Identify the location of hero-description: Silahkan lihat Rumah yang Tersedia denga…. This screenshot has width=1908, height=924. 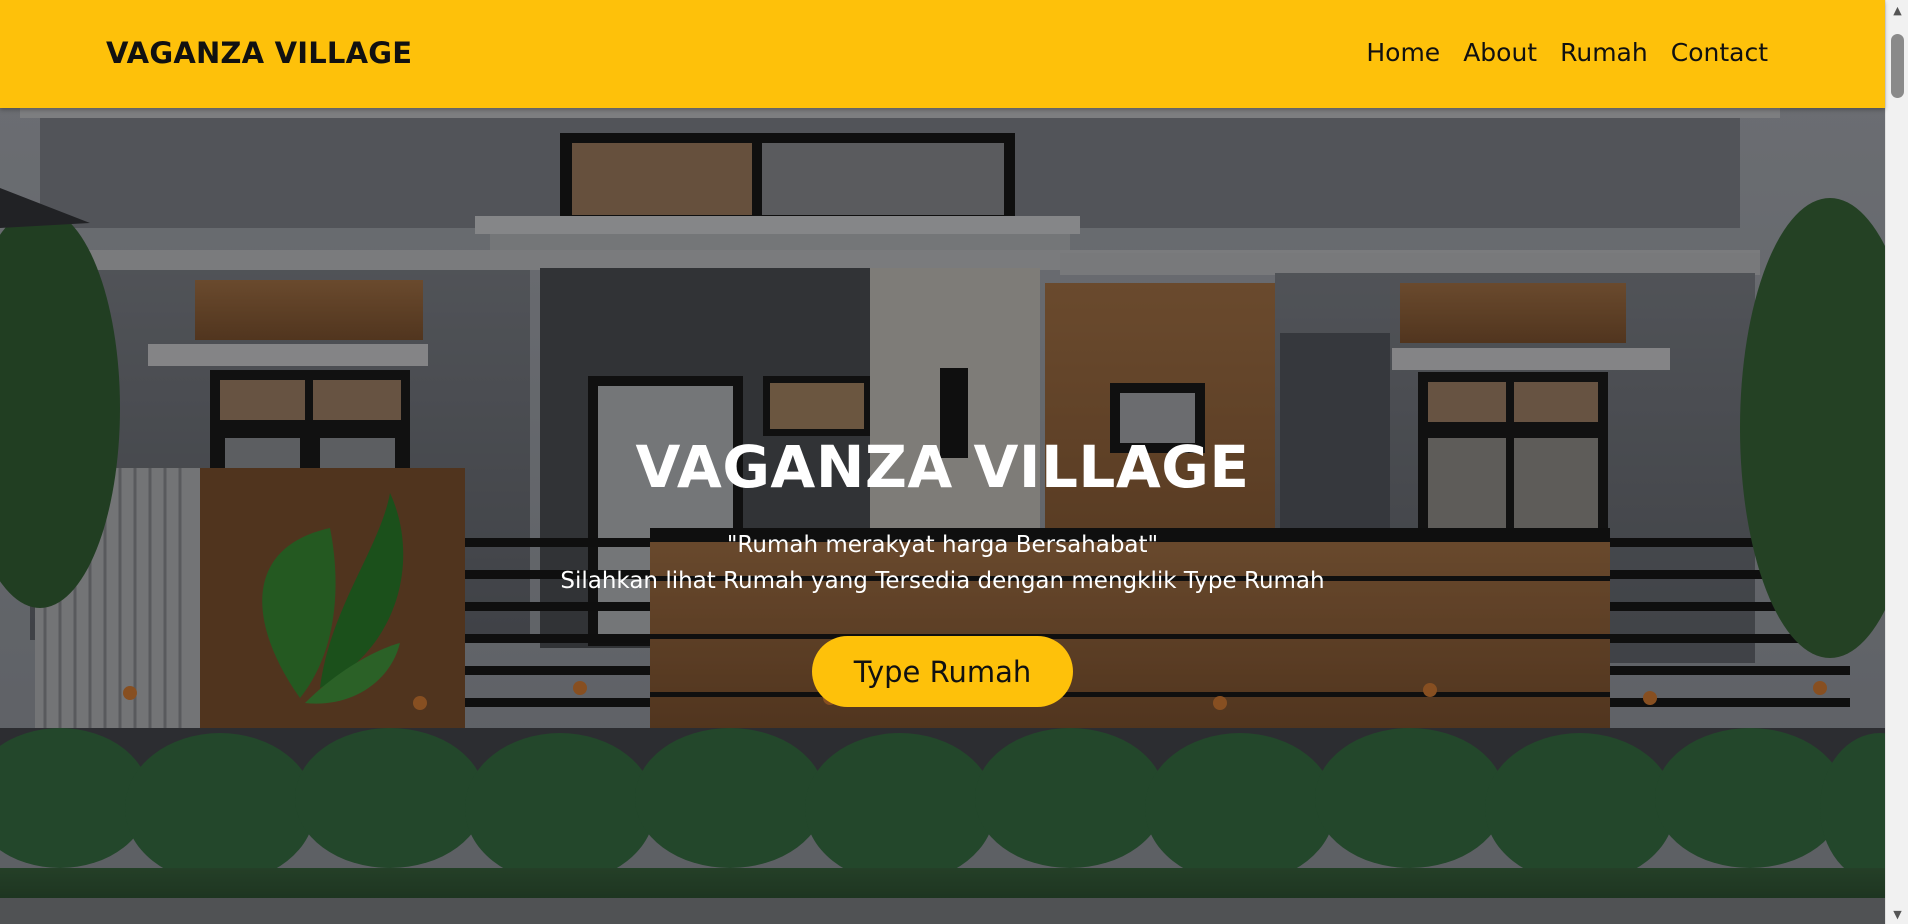
(942, 581).